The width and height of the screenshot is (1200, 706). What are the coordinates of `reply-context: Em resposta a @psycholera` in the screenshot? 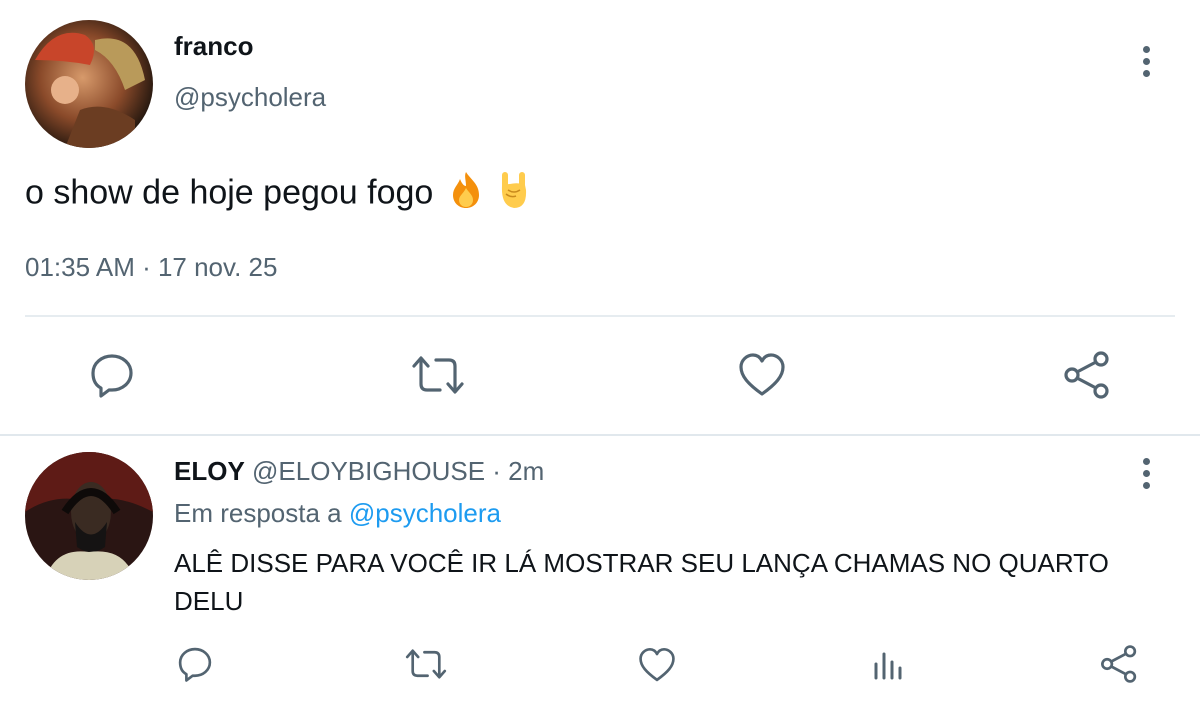 It's located at (337, 513).